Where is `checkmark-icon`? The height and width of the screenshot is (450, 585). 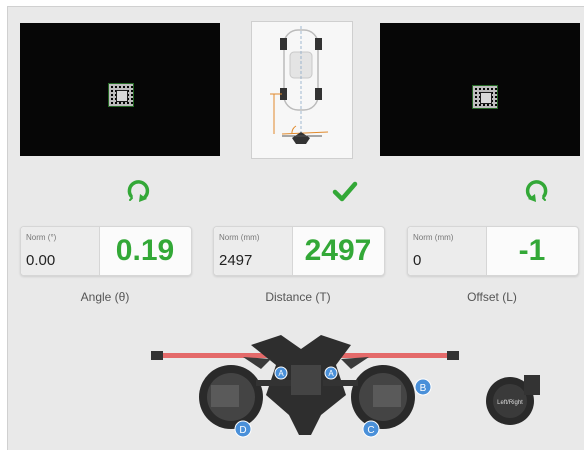 checkmark-icon is located at coordinates (345, 191).